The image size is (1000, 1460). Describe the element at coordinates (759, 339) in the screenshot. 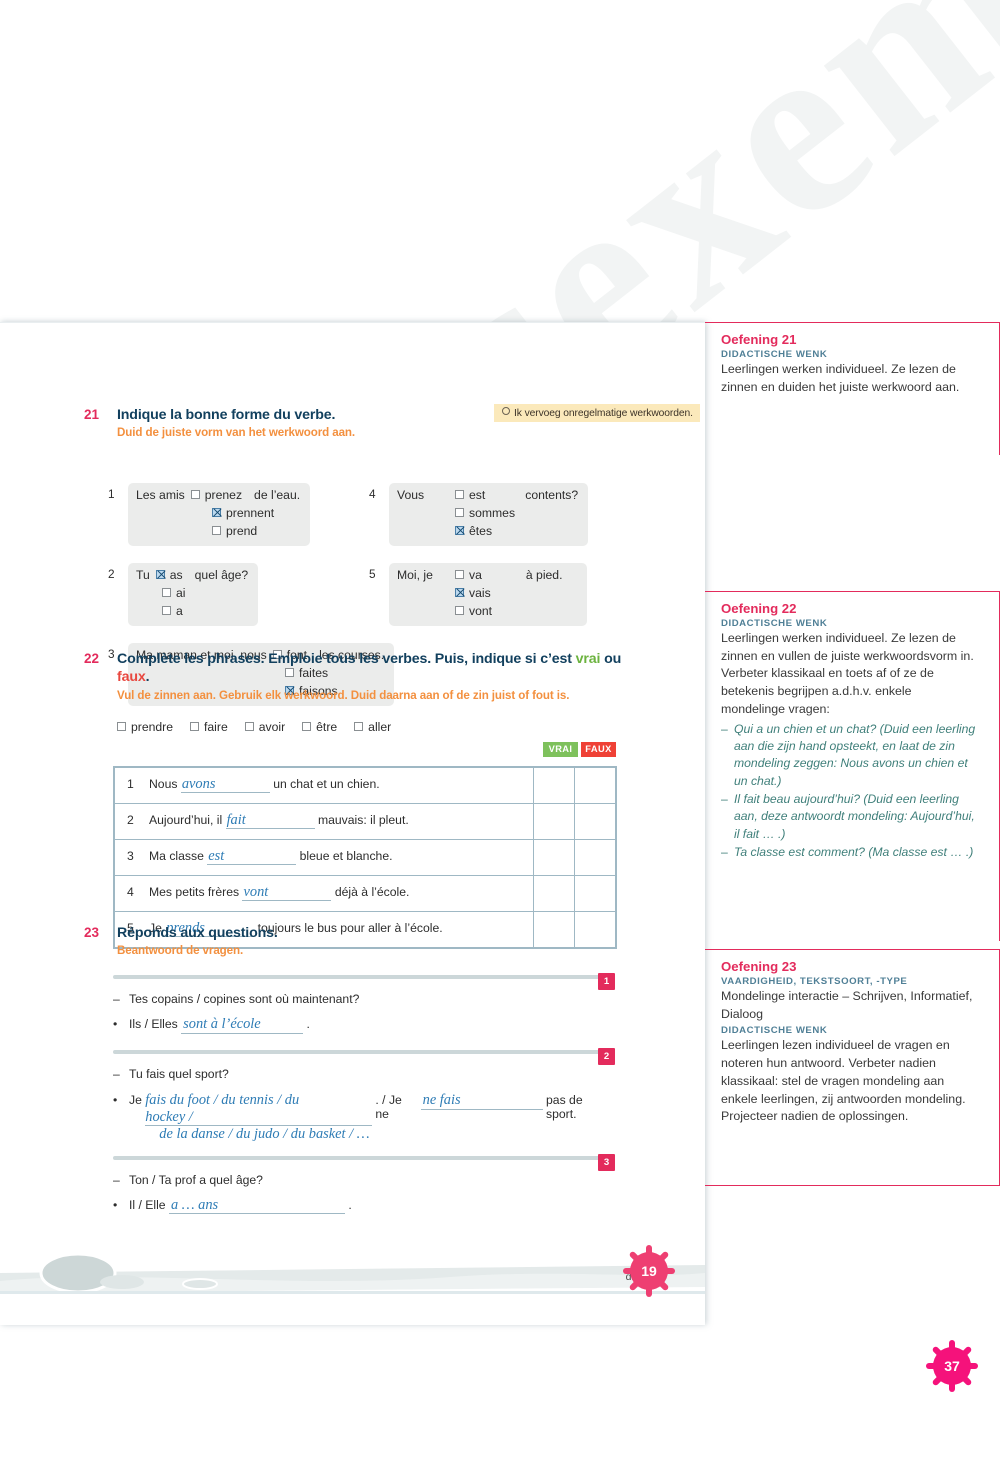

I see `teacher-note-21-title: Oefening 21` at that location.